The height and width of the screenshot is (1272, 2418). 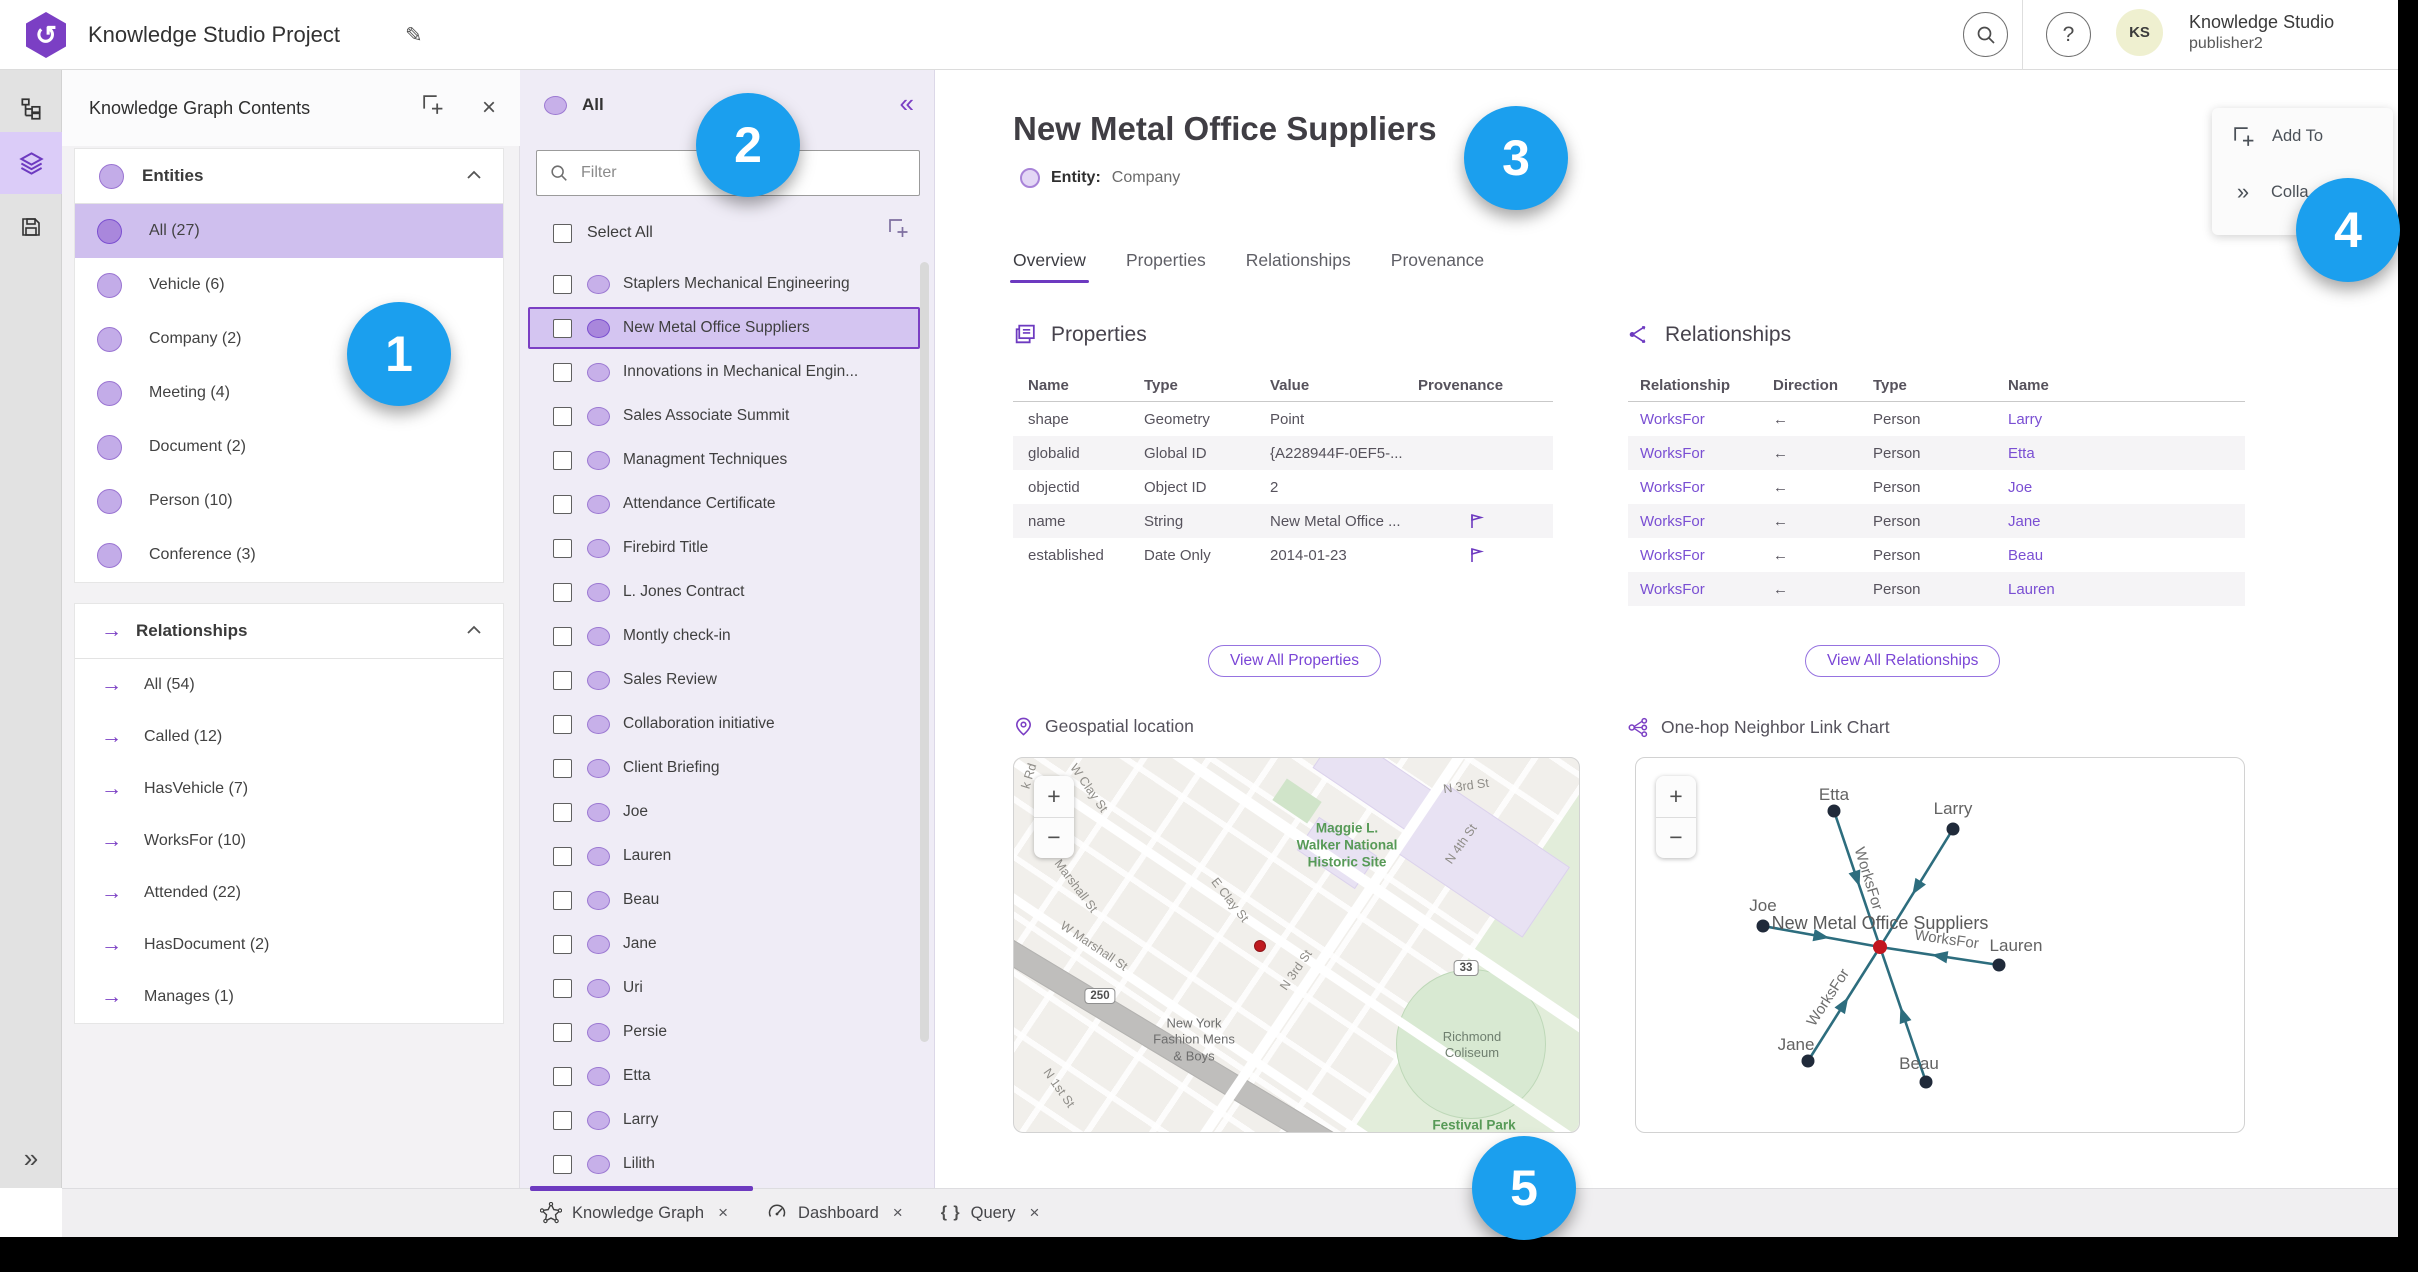 What do you see at coordinates (31, 163) in the screenshot?
I see `rail-contents-button` at bounding box center [31, 163].